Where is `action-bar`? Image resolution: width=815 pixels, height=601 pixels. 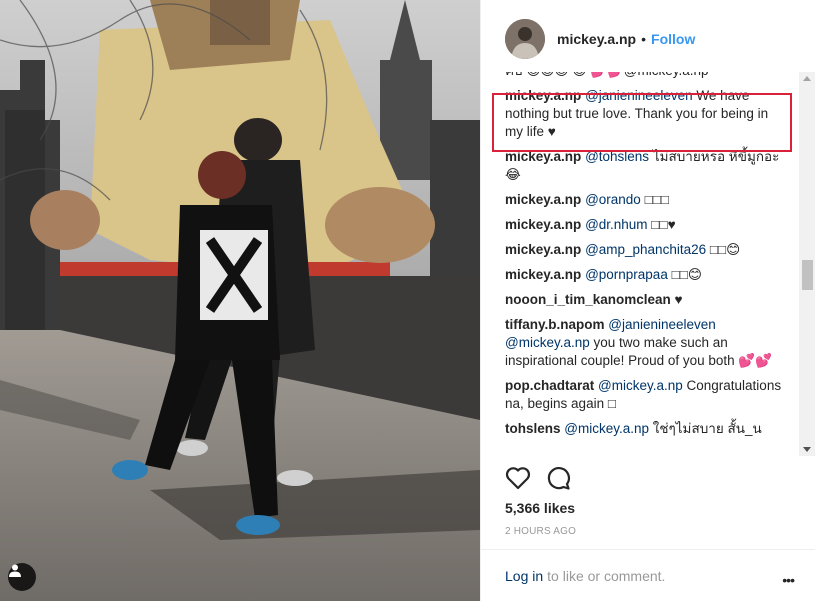 action-bar is located at coordinates (538, 478).